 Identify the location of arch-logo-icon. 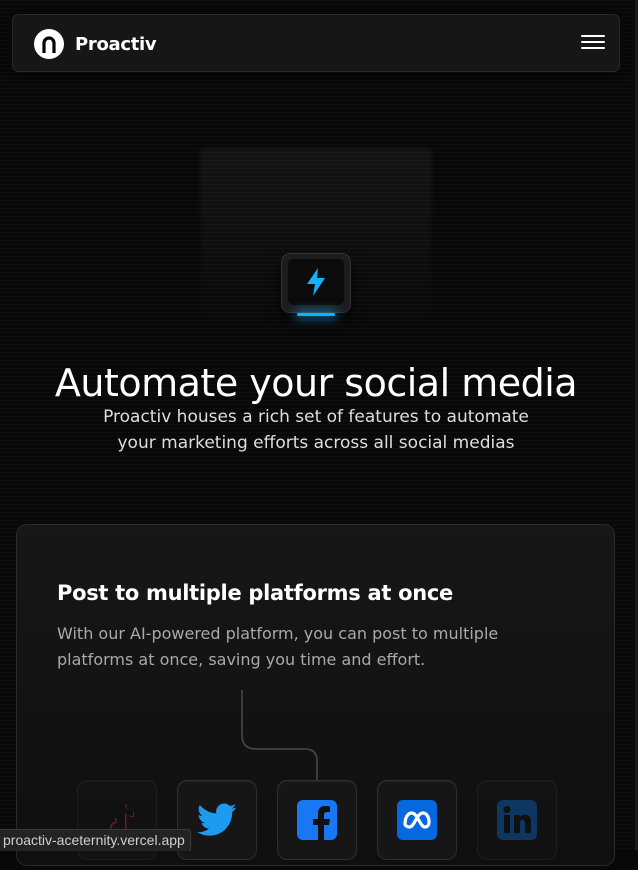
(49, 44).